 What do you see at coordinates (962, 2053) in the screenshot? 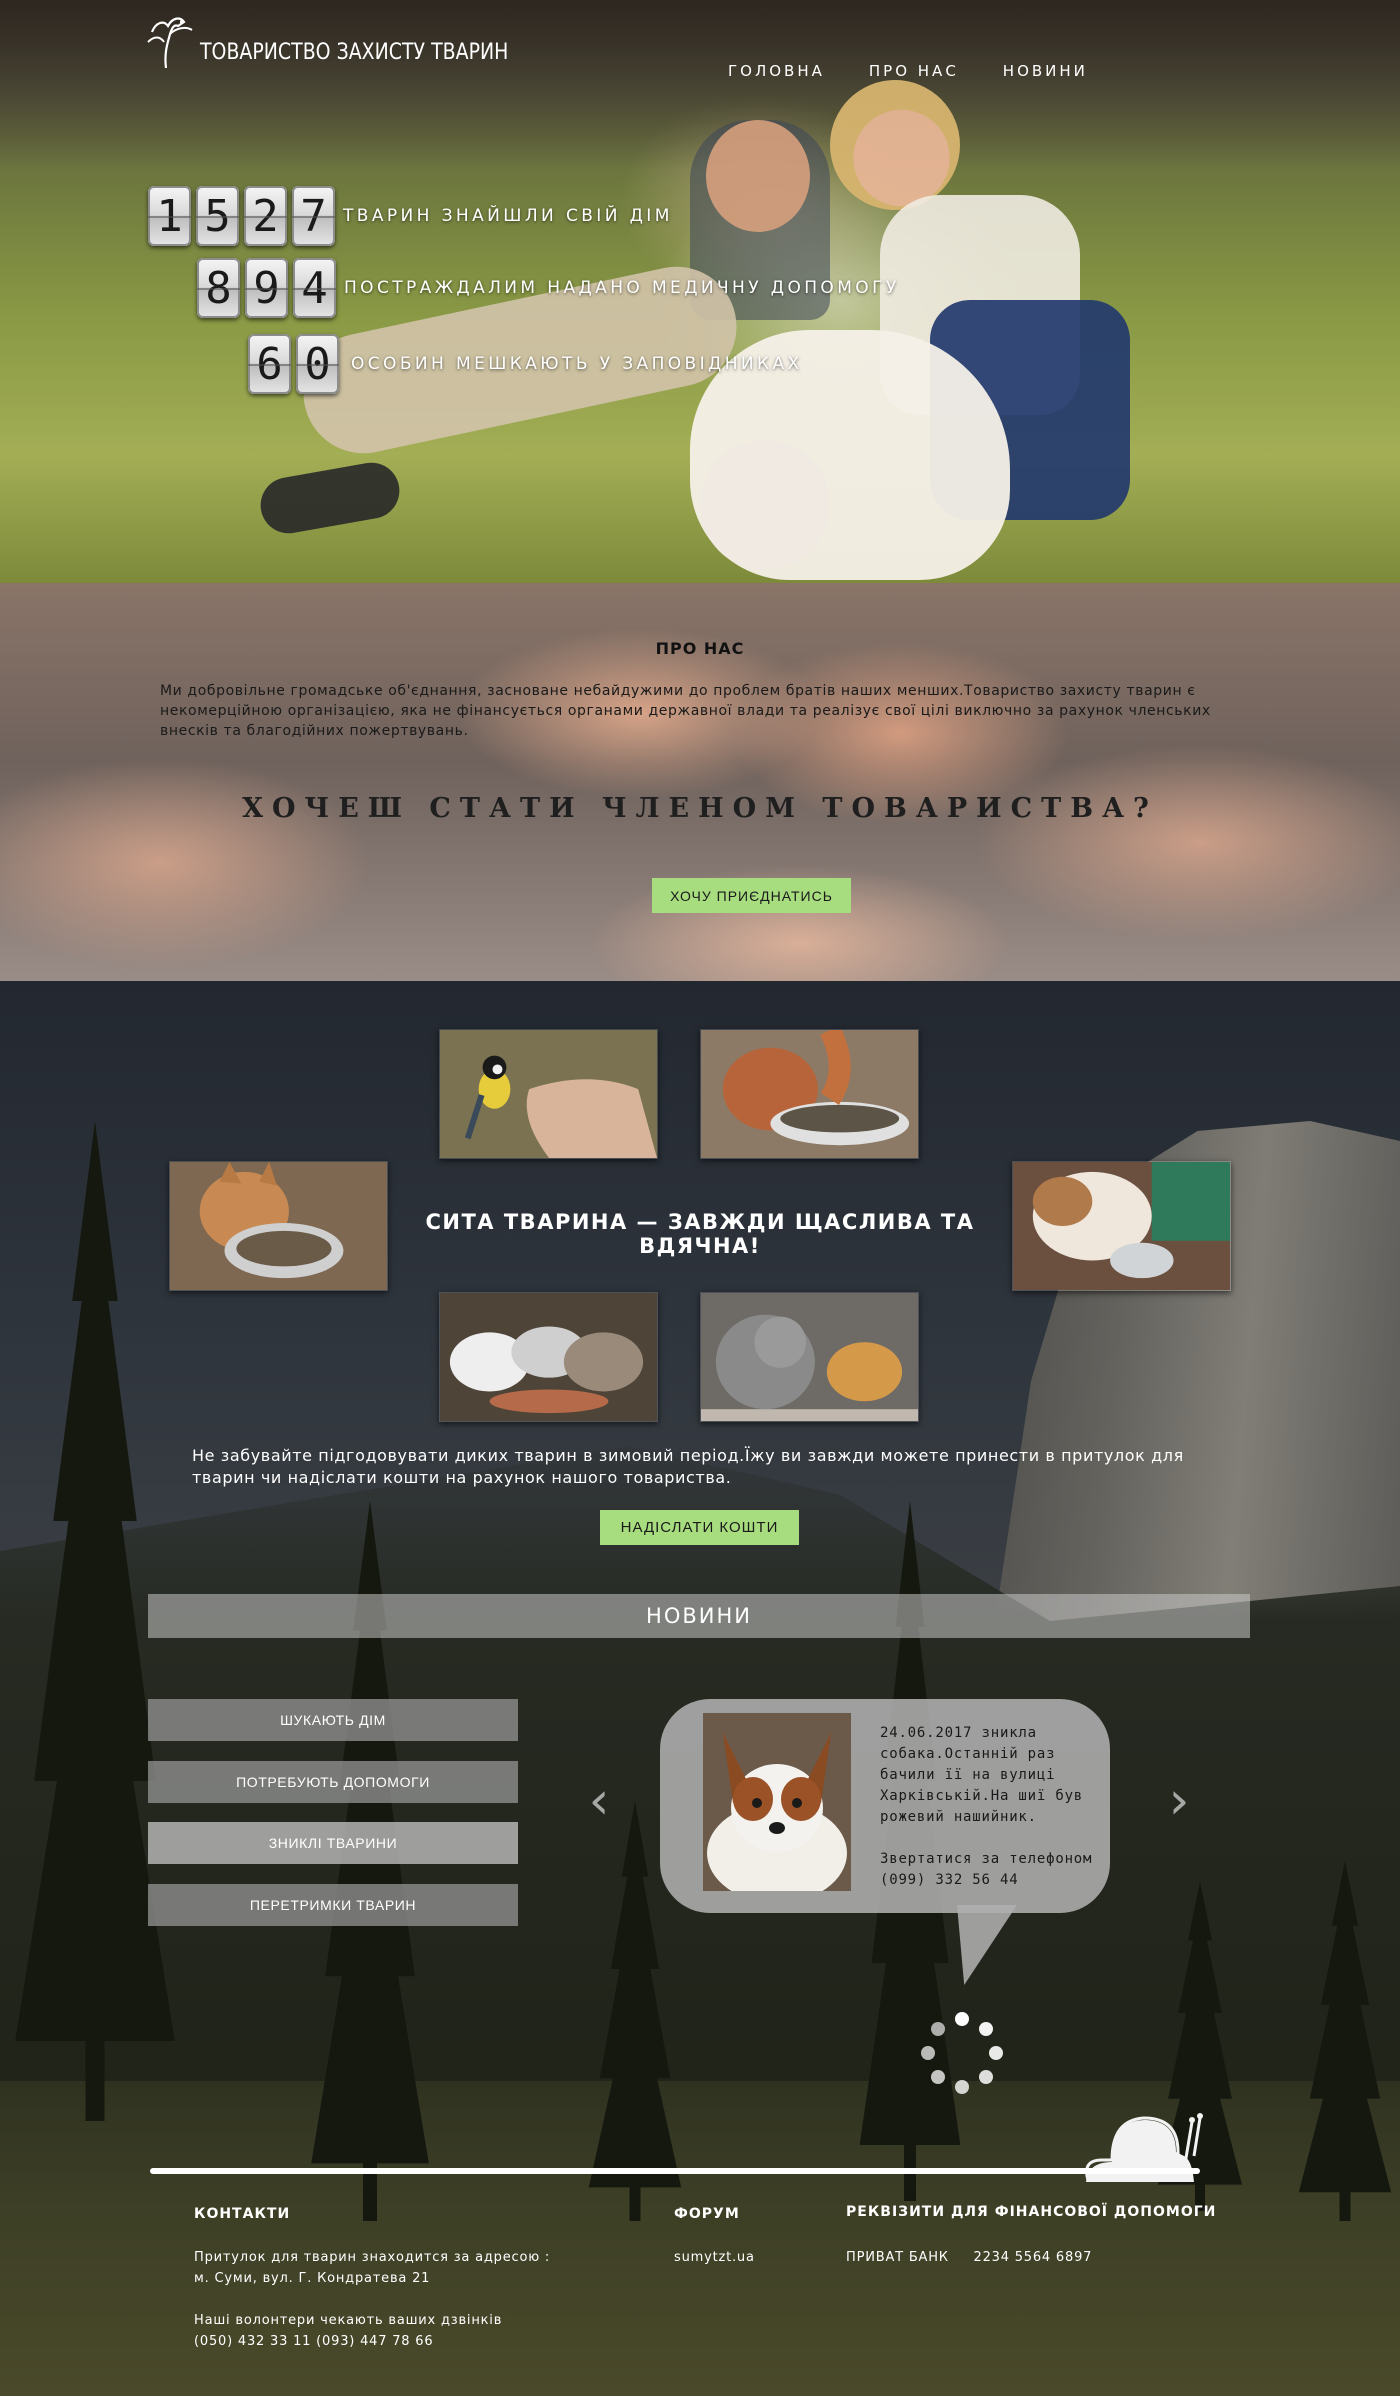
I see `loading-spinner-icon` at bounding box center [962, 2053].